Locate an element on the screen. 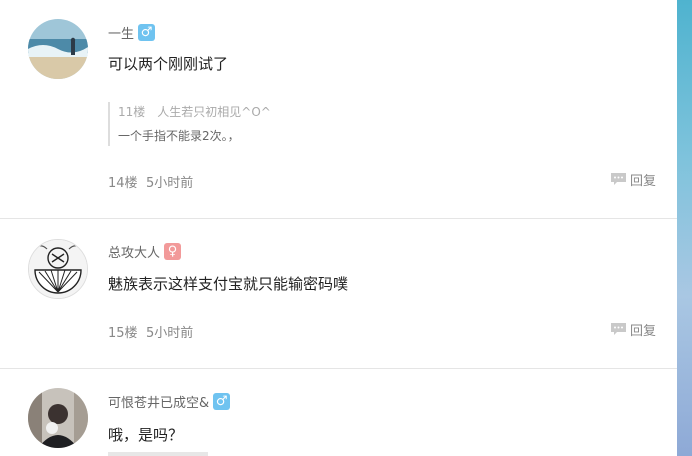 Image resolution: width=692 pixels, height=456 pixels. avatar-person-image is located at coordinates (58, 418).